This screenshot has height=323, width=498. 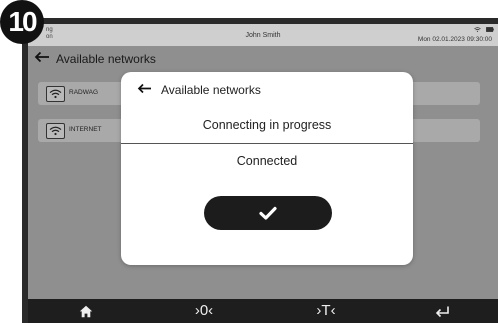 I want to click on confirm-button, so click(x=268, y=213).